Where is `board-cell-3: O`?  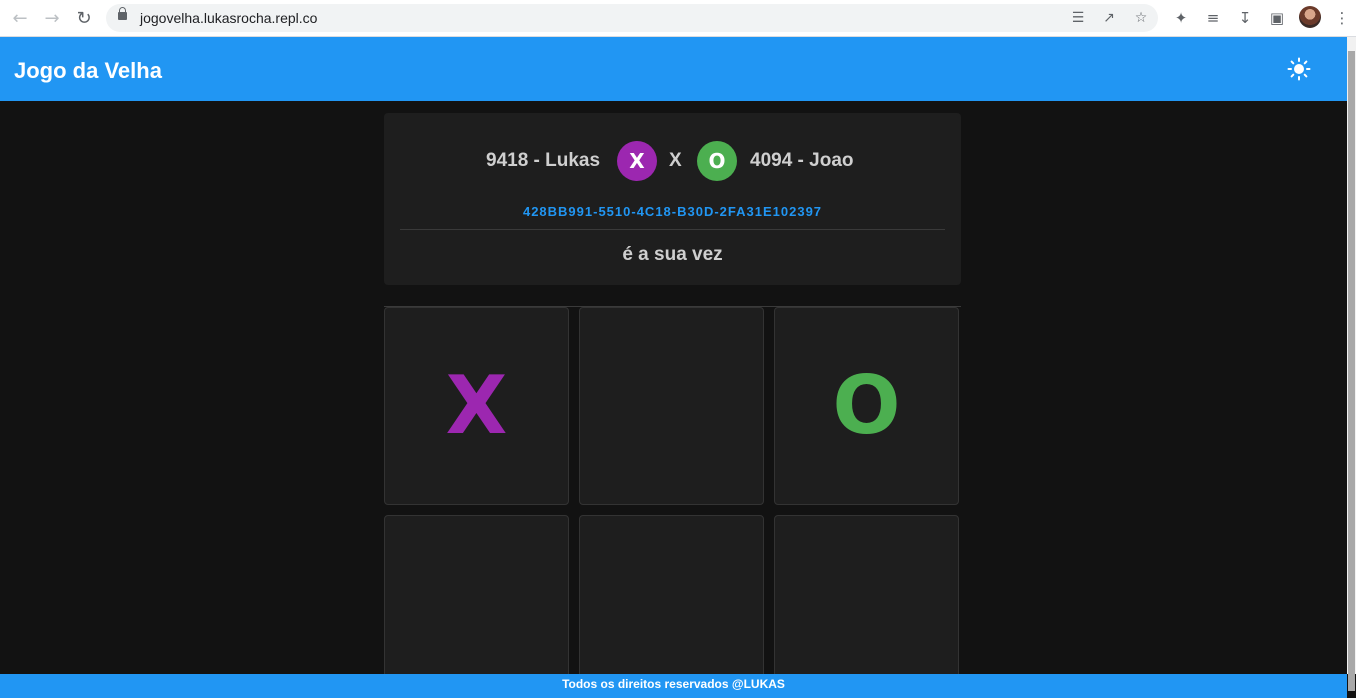
board-cell-3: O is located at coordinates (866, 406).